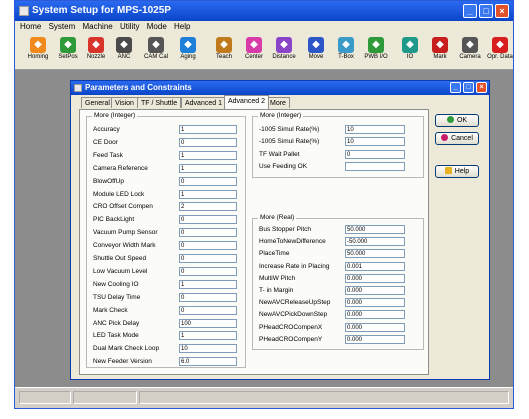 The image size is (529, 419). I want to click on data-icon: ◆, so click(500, 45).